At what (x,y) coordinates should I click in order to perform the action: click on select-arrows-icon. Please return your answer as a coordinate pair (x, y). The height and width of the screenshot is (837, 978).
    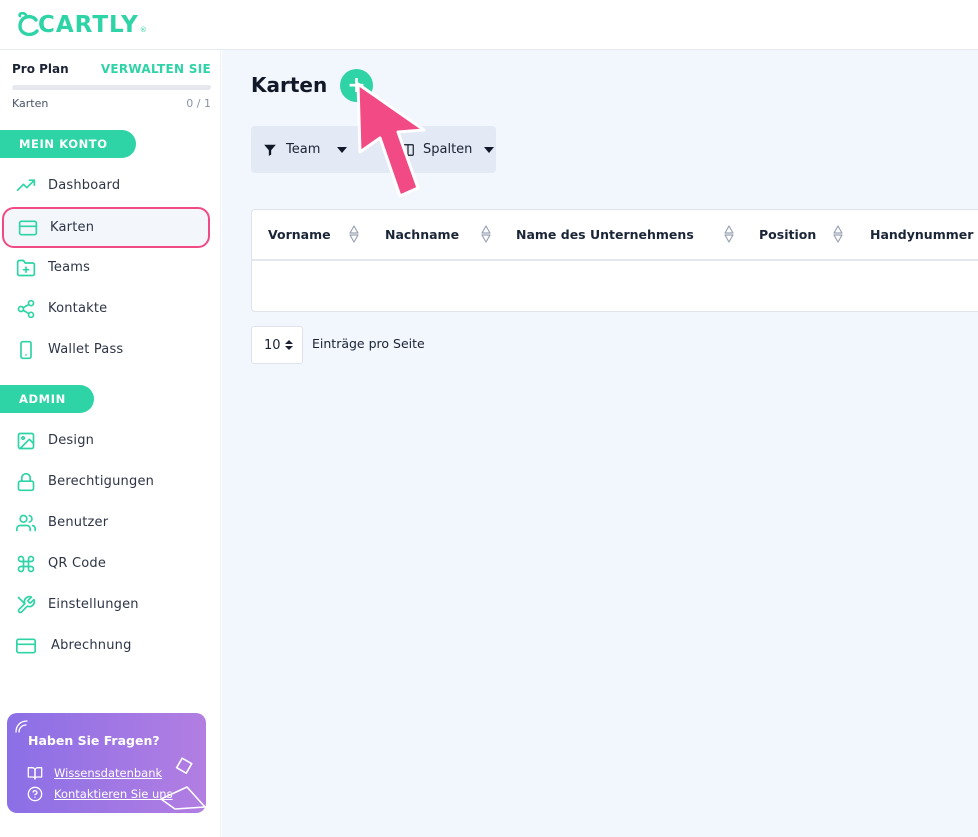
    Looking at the image, I should click on (288, 345).